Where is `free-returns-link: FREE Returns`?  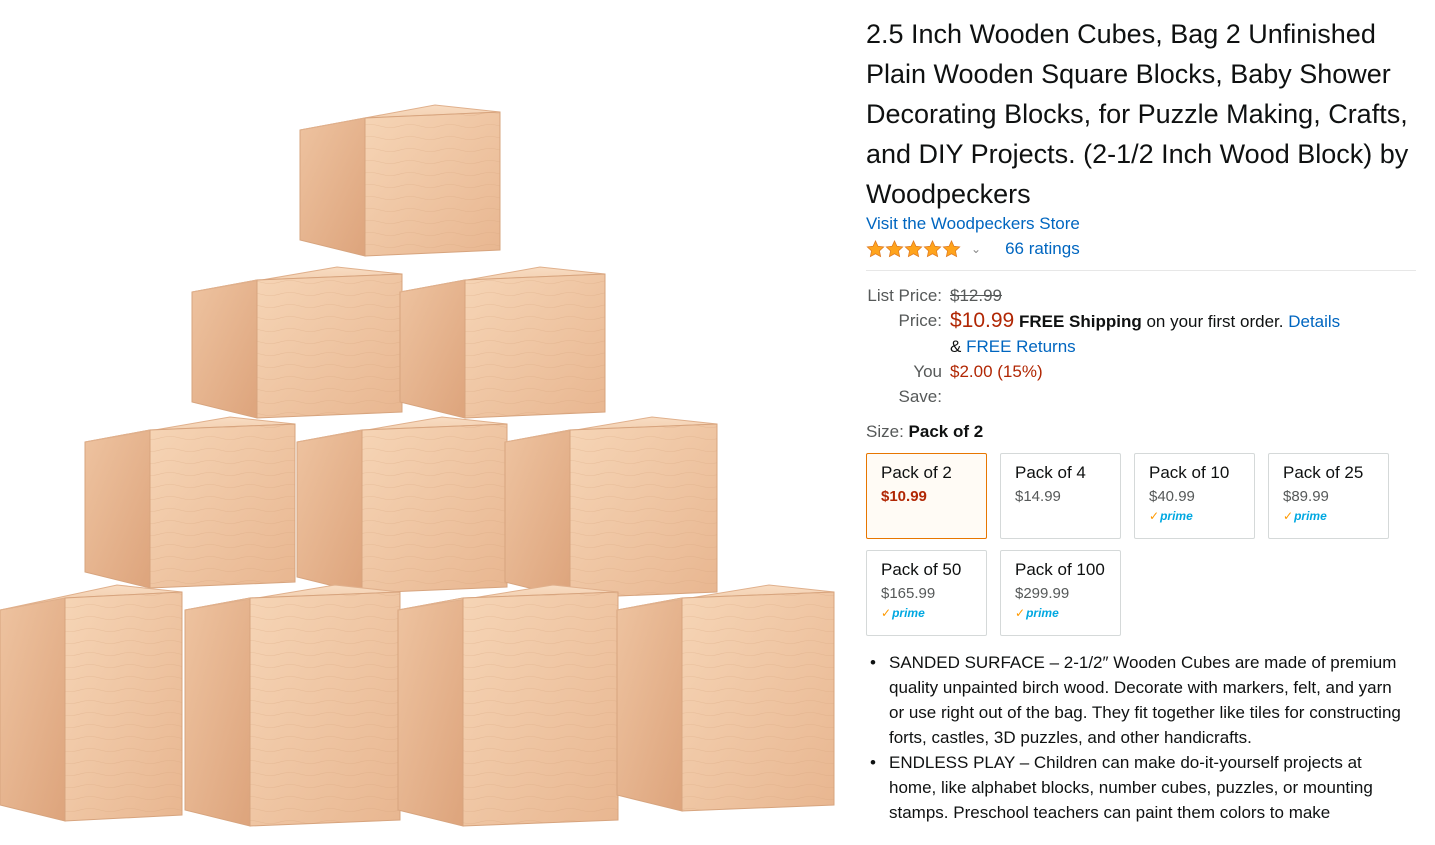 free-returns-link: FREE Returns is located at coordinates (1021, 346).